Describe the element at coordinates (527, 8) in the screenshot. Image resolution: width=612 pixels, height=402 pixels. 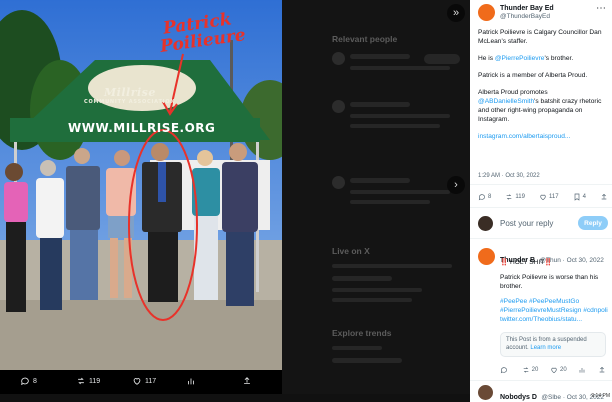
I see `author-name: Thunder Bay Ed` at that location.